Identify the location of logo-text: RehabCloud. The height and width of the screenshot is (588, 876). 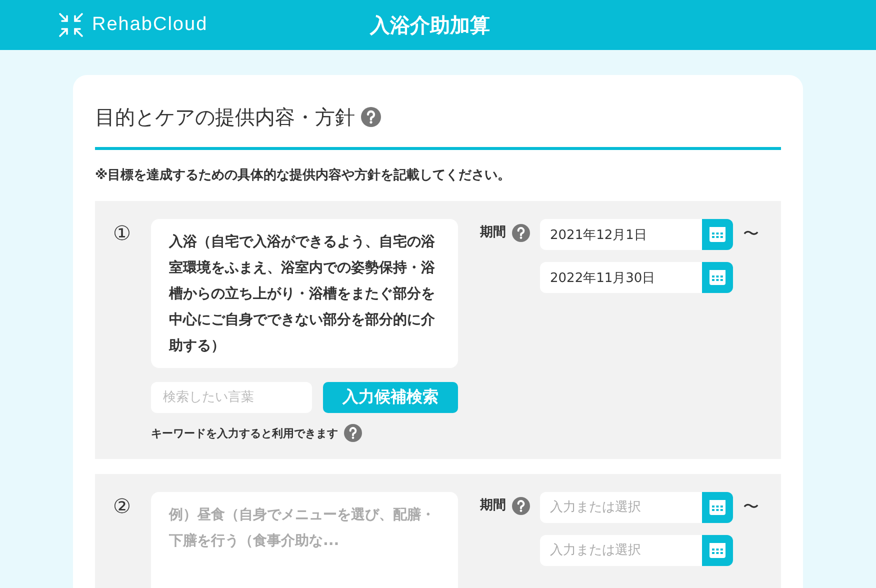
(150, 25).